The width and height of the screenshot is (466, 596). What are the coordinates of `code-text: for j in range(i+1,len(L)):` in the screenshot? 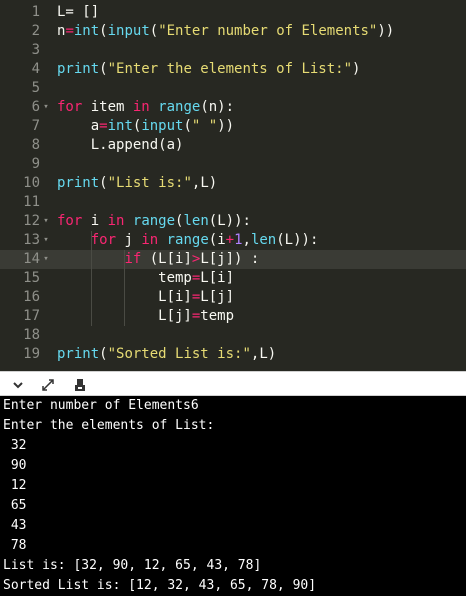 It's located at (188, 240).